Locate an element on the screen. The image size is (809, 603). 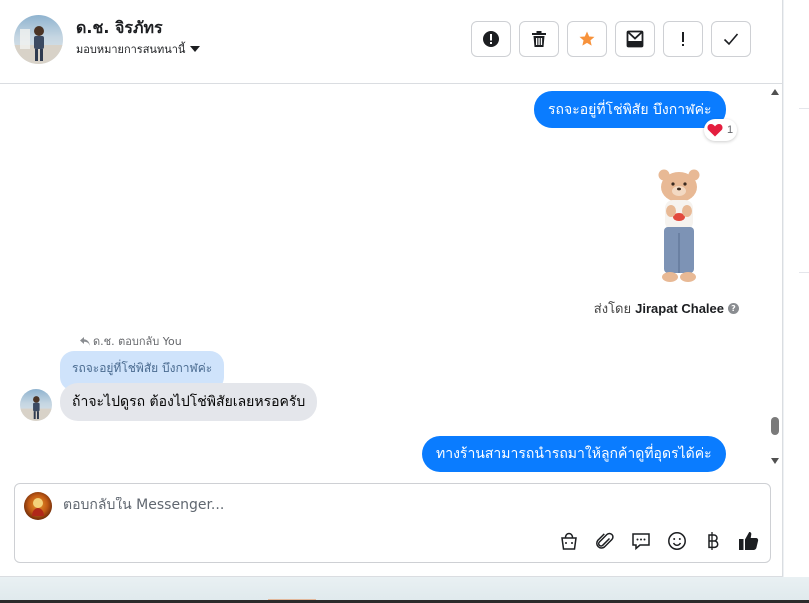
outgoing-message: รถจะอยู่ที่โช่พิสัย บึงกาฬค่ะ is located at coordinates (630, 109).